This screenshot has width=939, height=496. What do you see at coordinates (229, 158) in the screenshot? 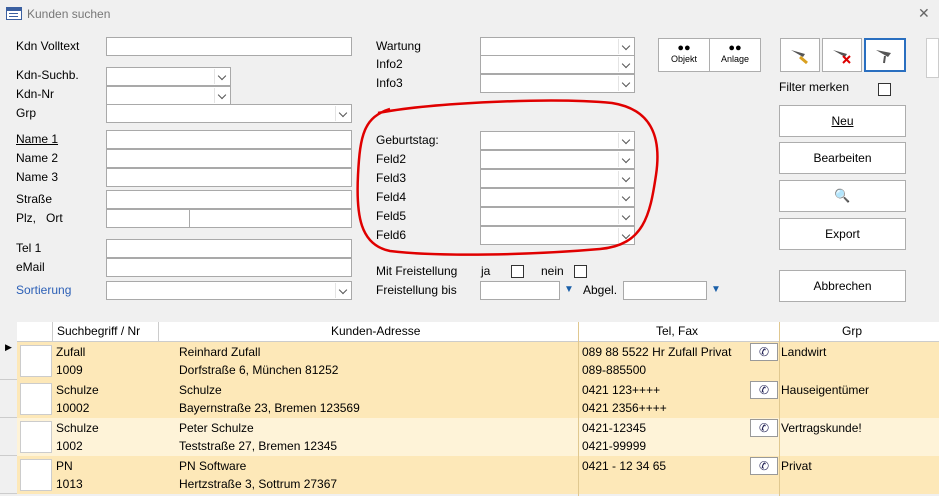
I see `name2-input` at bounding box center [229, 158].